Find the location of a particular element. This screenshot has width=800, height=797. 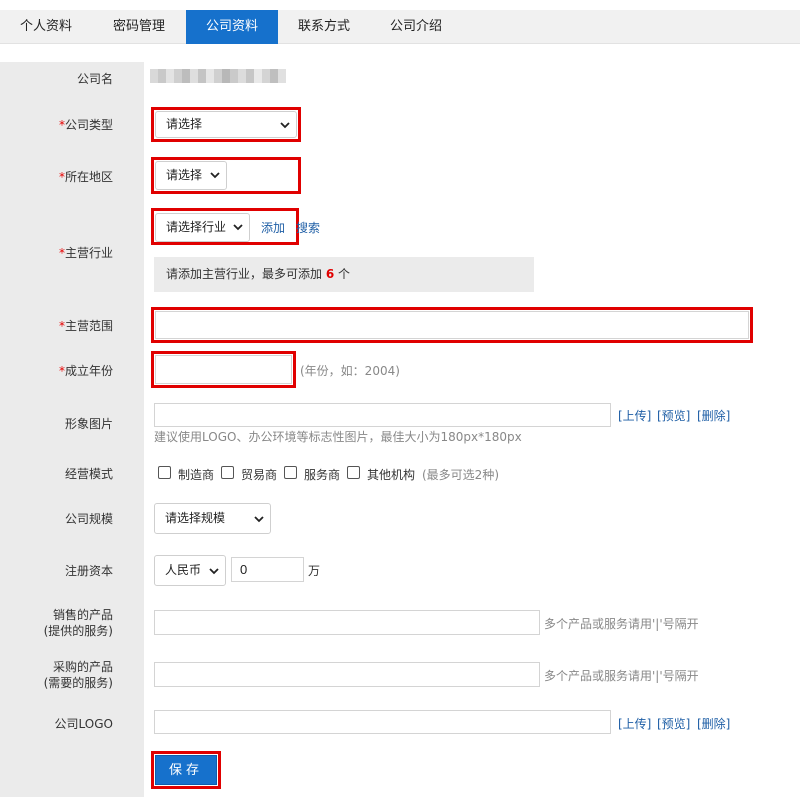

image-delete-link: [删除] is located at coordinates (713, 416).